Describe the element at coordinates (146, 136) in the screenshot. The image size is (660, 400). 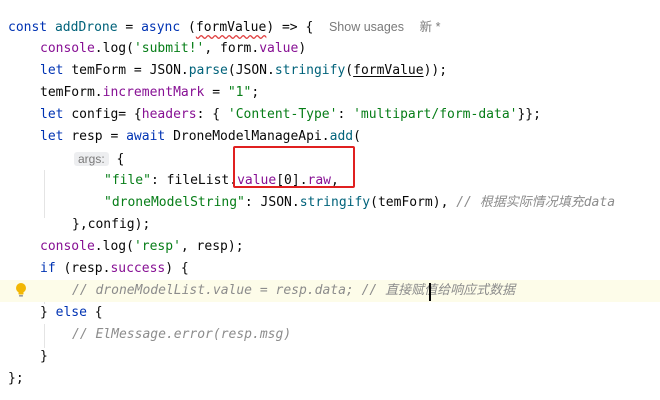
I see `keyword-await: await` at that location.